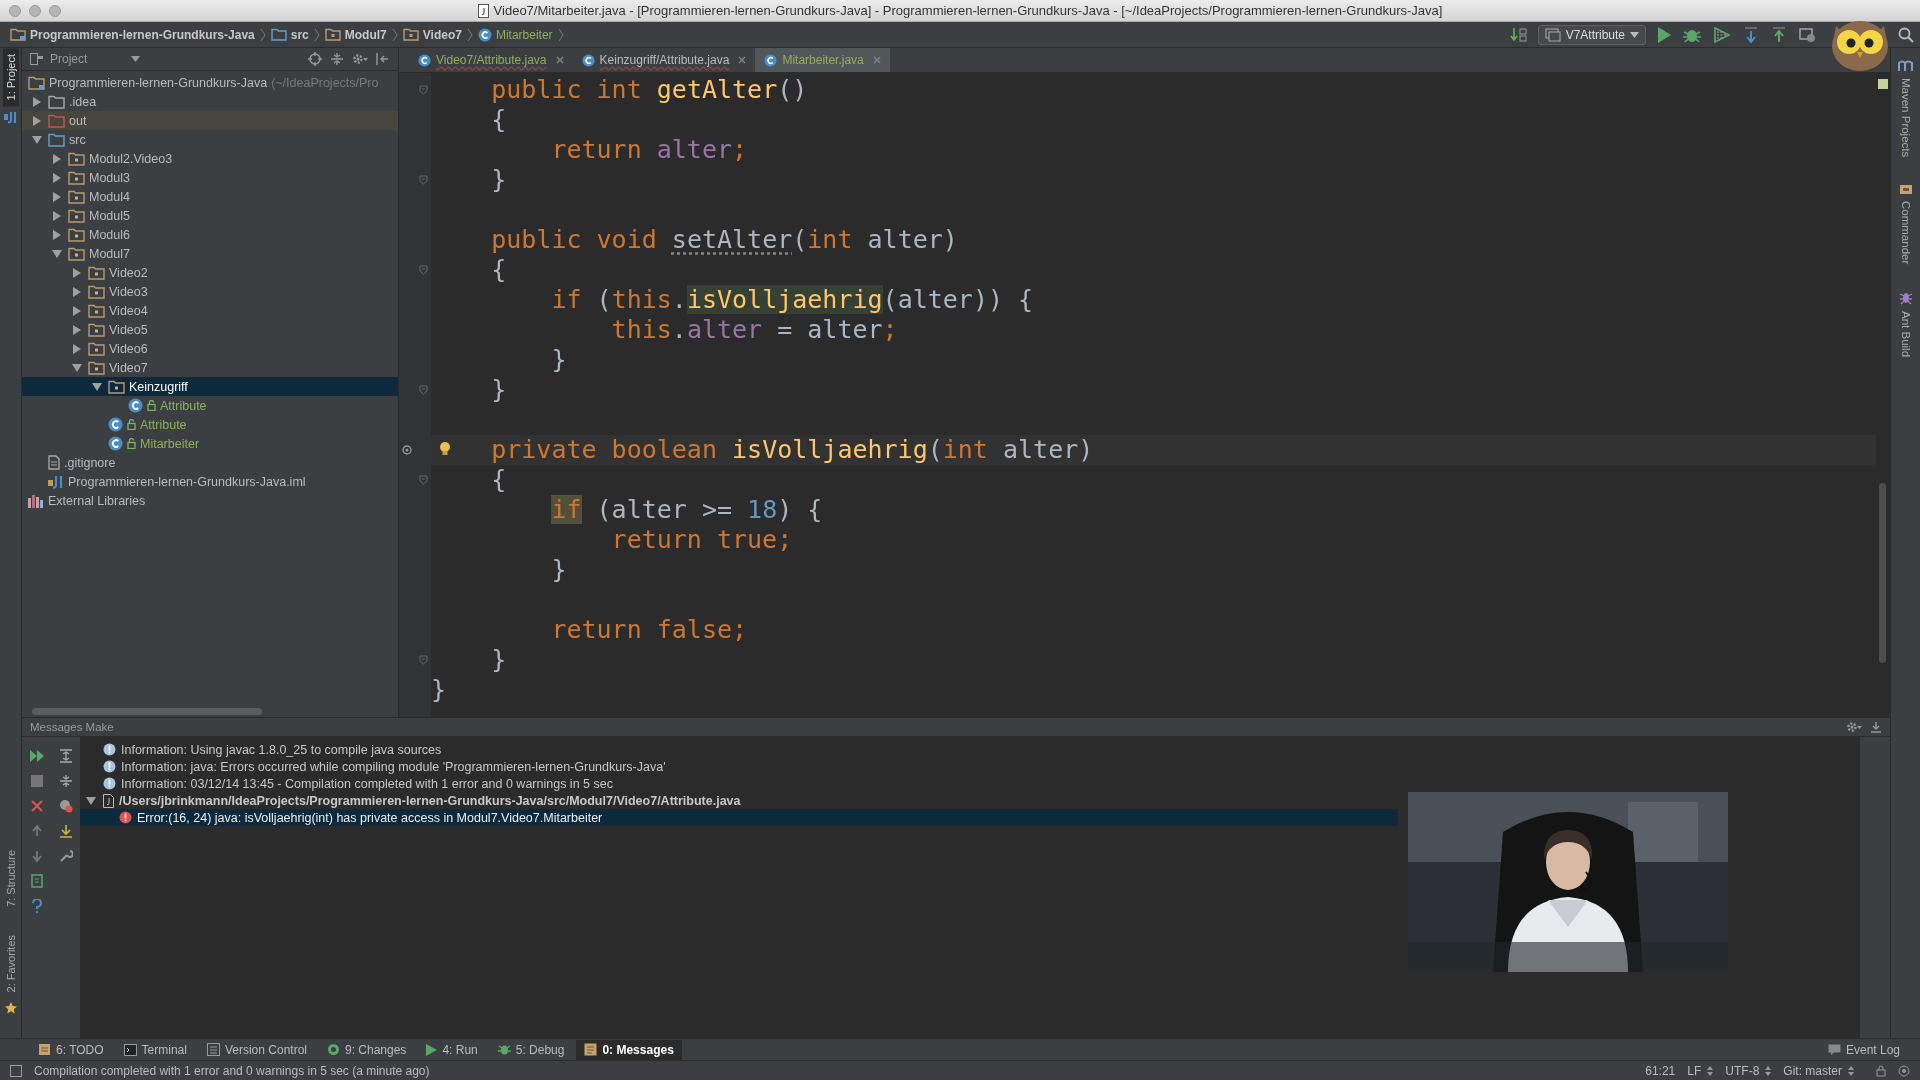 The image size is (1920, 1080). I want to click on stop-icon, so click(36, 780).